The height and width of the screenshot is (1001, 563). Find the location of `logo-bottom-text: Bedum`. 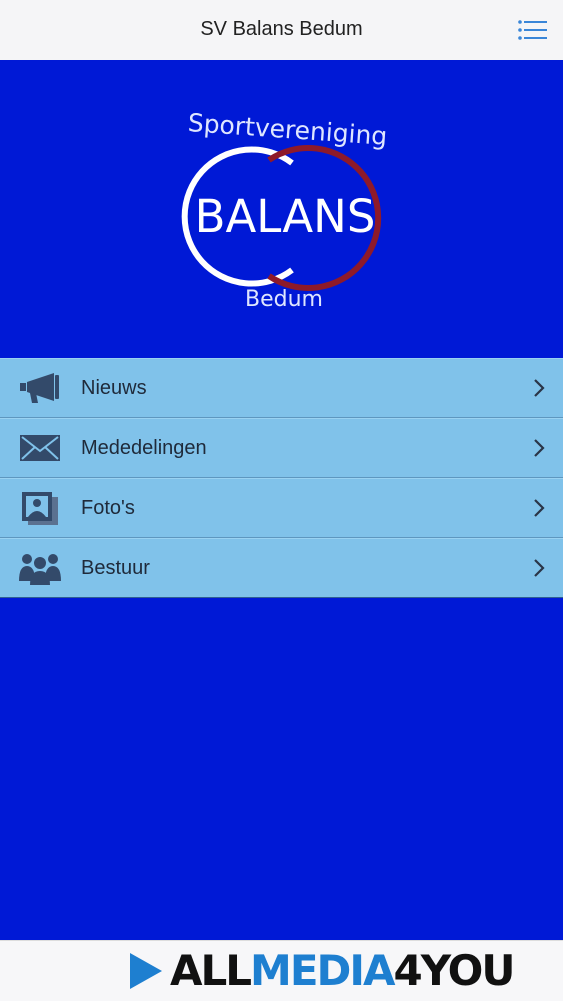

logo-bottom-text: Bedum is located at coordinates (284, 299).